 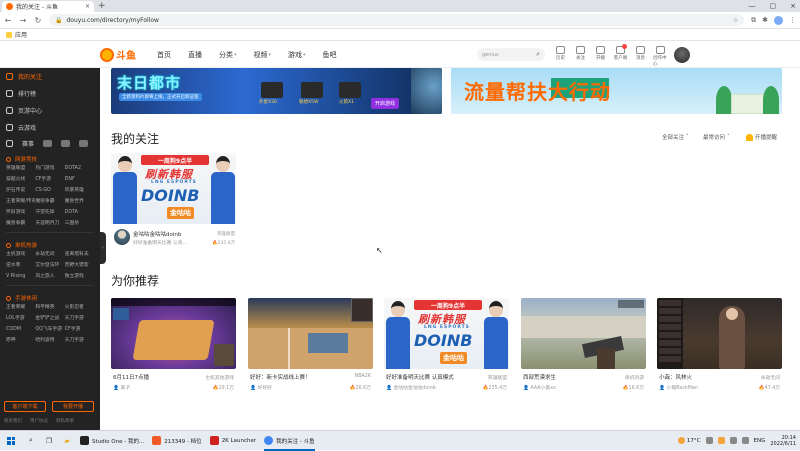 What do you see at coordinates (411, 387) in the screenshot?
I see `streamer-name: 👤 金咕咕金咕咕doinb` at bounding box center [411, 387].